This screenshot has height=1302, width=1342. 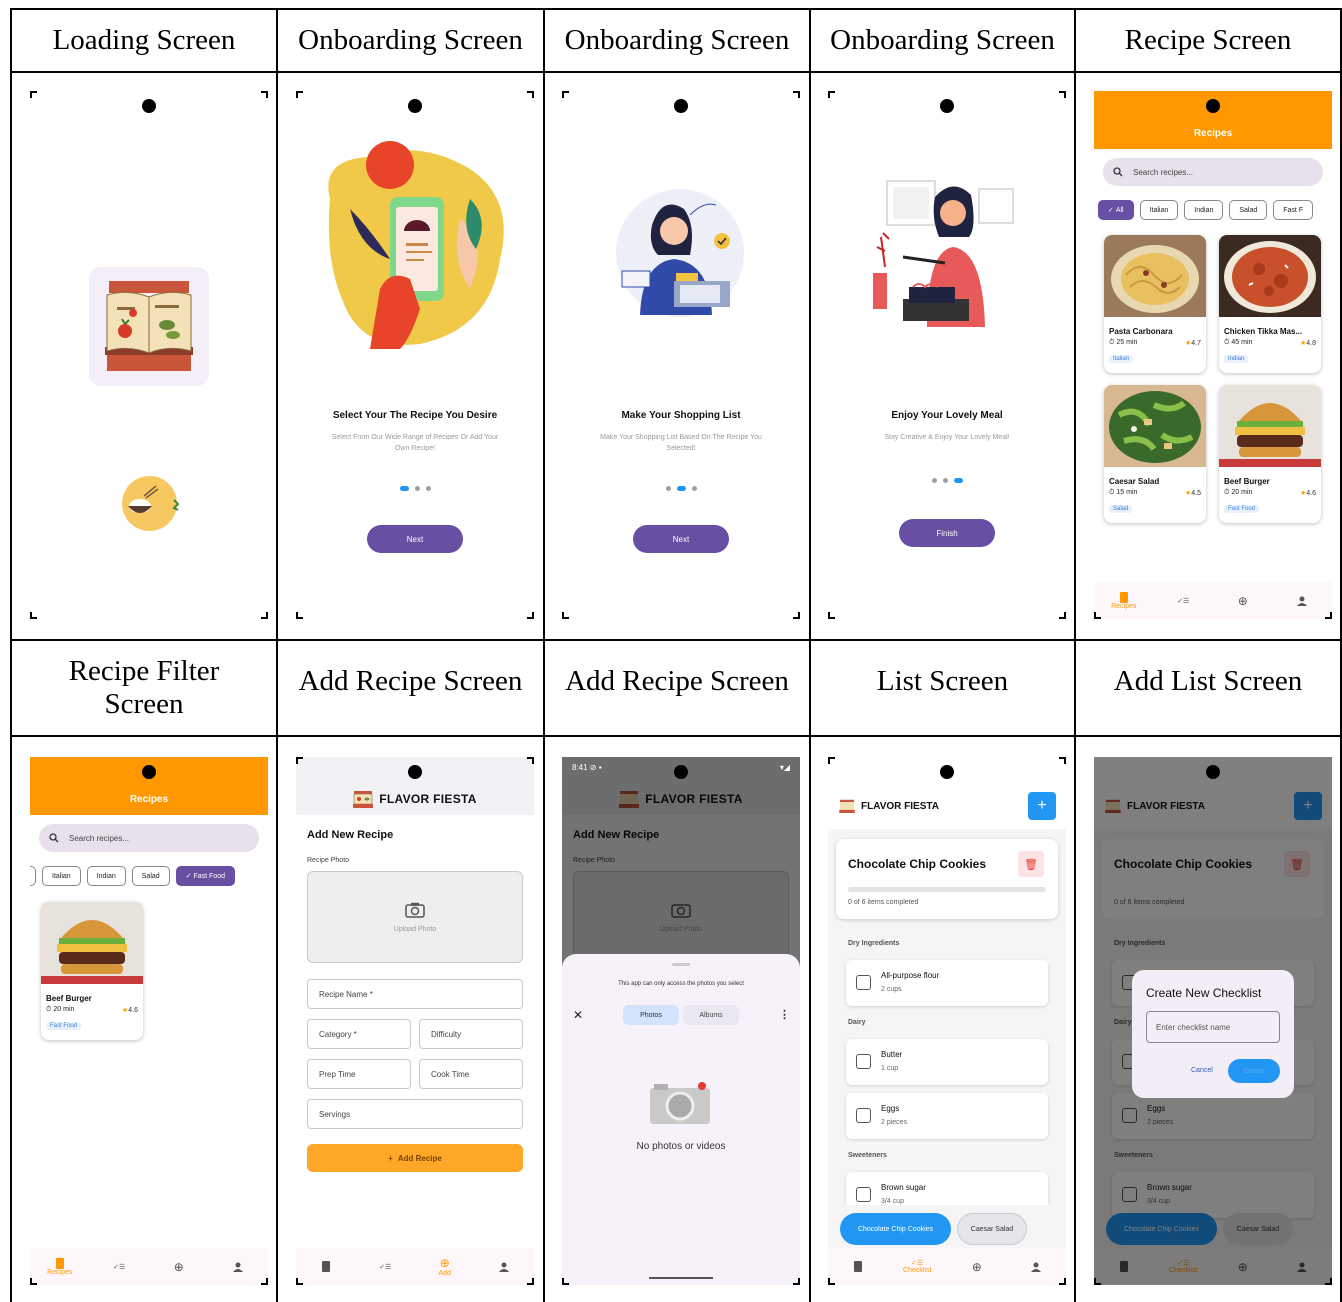 What do you see at coordinates (1242, 492) in the screenshot?
I see `time-value: 20 min` at bounding box center [1242, 492].